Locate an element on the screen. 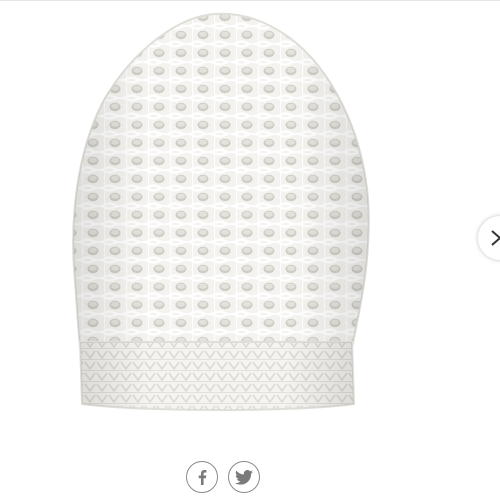  carousel-next-button is located at coordinates (489, 238).